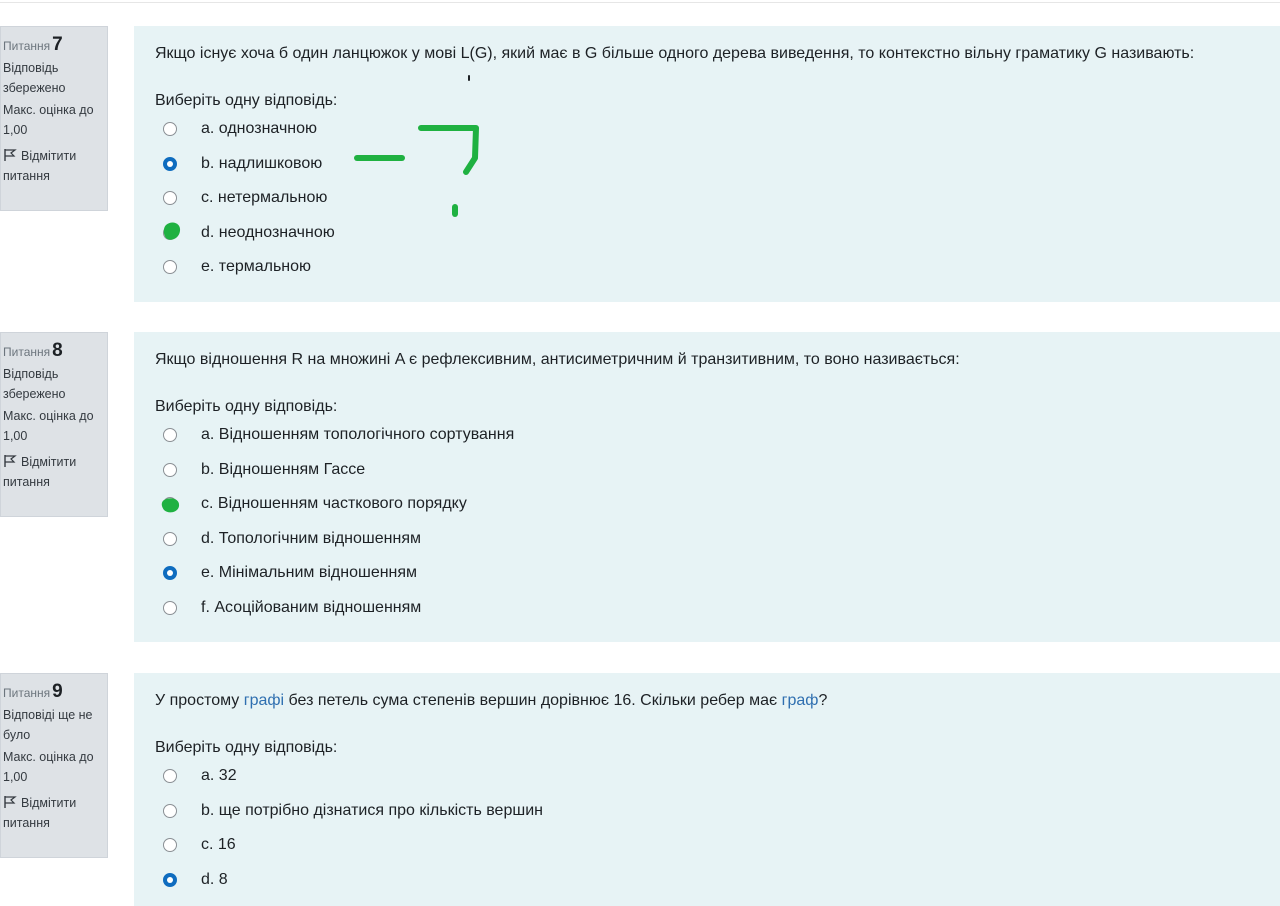 This screenshot has height=906, width=1280. I want to click on answer-label: c. нетермальною, so click(264, 198).